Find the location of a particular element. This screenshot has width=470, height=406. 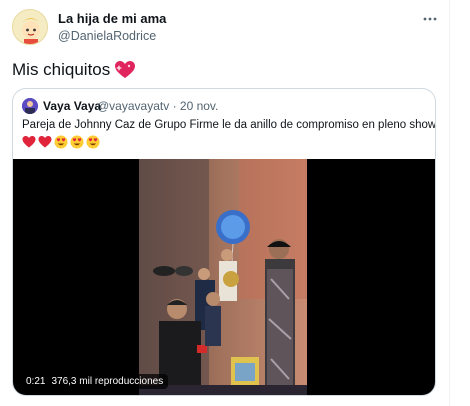

quote-author-name: Vaya Vaya is located at coordinates (72, 106).